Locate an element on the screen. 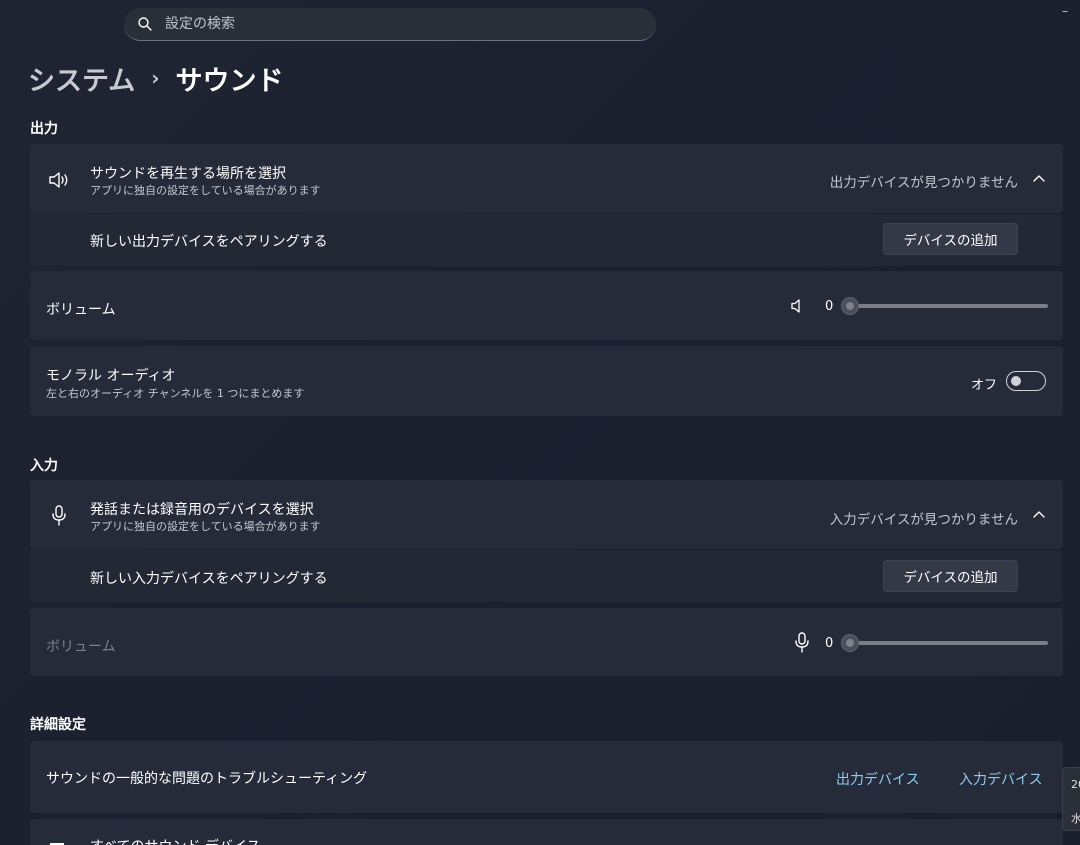 This screenshot has height=845, width=1080. input-volume-value: 0 is located at coordinates (829, 643).